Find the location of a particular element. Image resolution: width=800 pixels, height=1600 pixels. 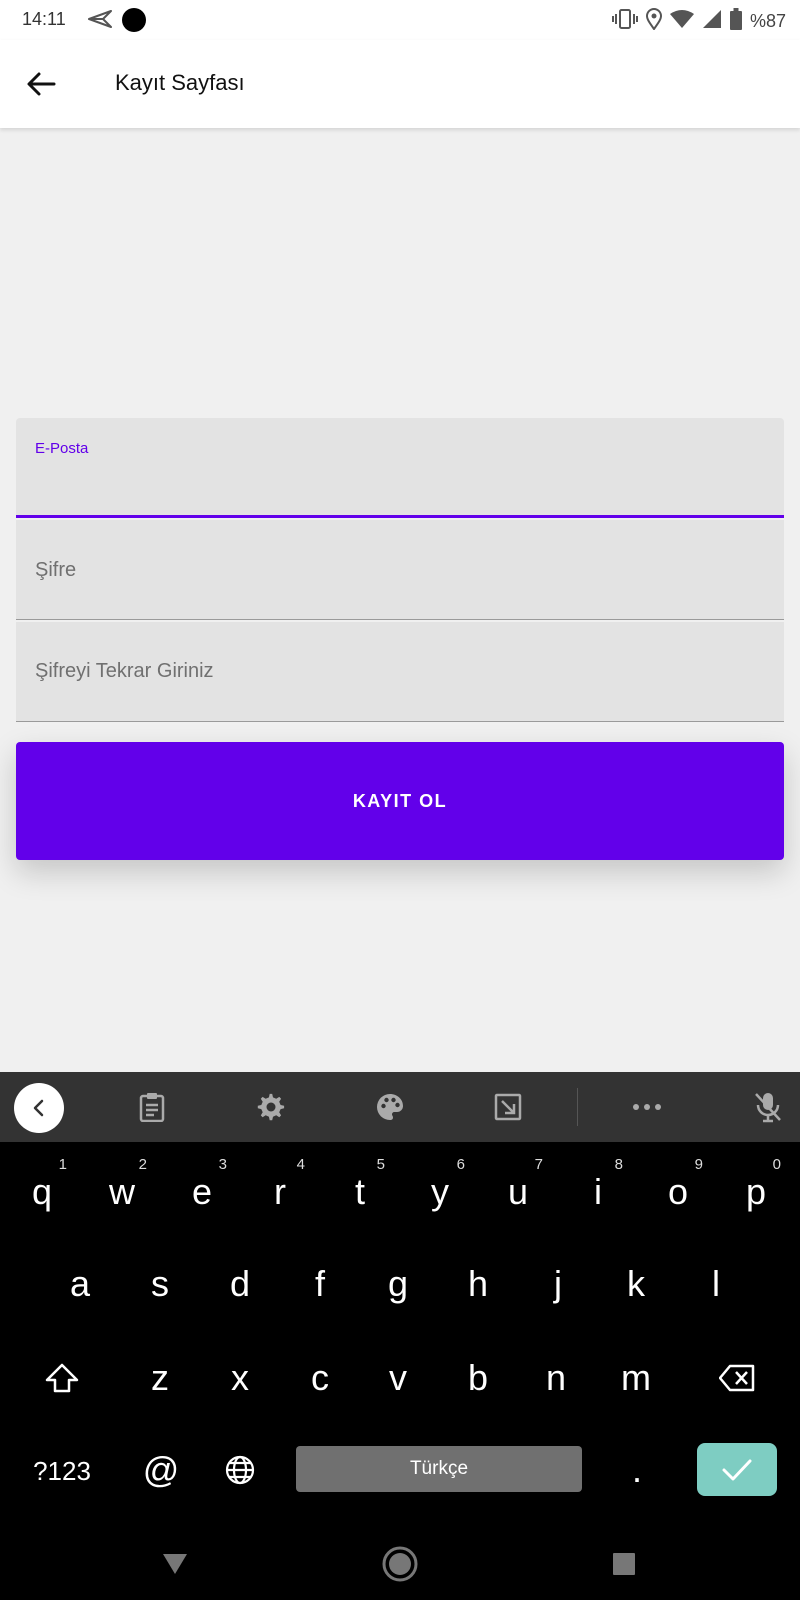

key-hint: 1 is located at coordinates (62, 1164).